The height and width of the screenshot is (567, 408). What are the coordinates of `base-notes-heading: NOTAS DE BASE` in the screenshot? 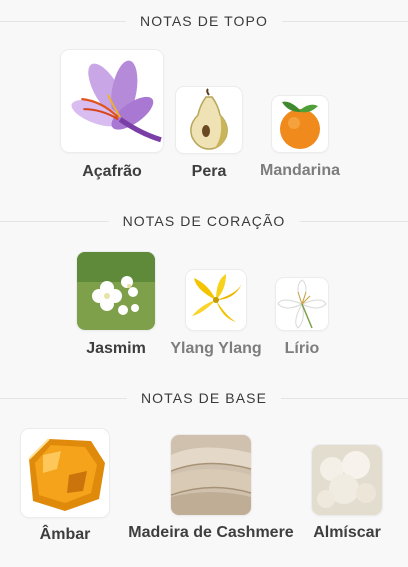 It's located at (204, 398).